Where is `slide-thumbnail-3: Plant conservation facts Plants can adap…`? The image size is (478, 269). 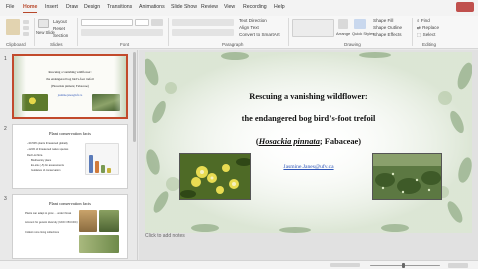 slide-thumbnail-3: Plant conservation facts Plants can adap… is located at coordinates (70, 226).